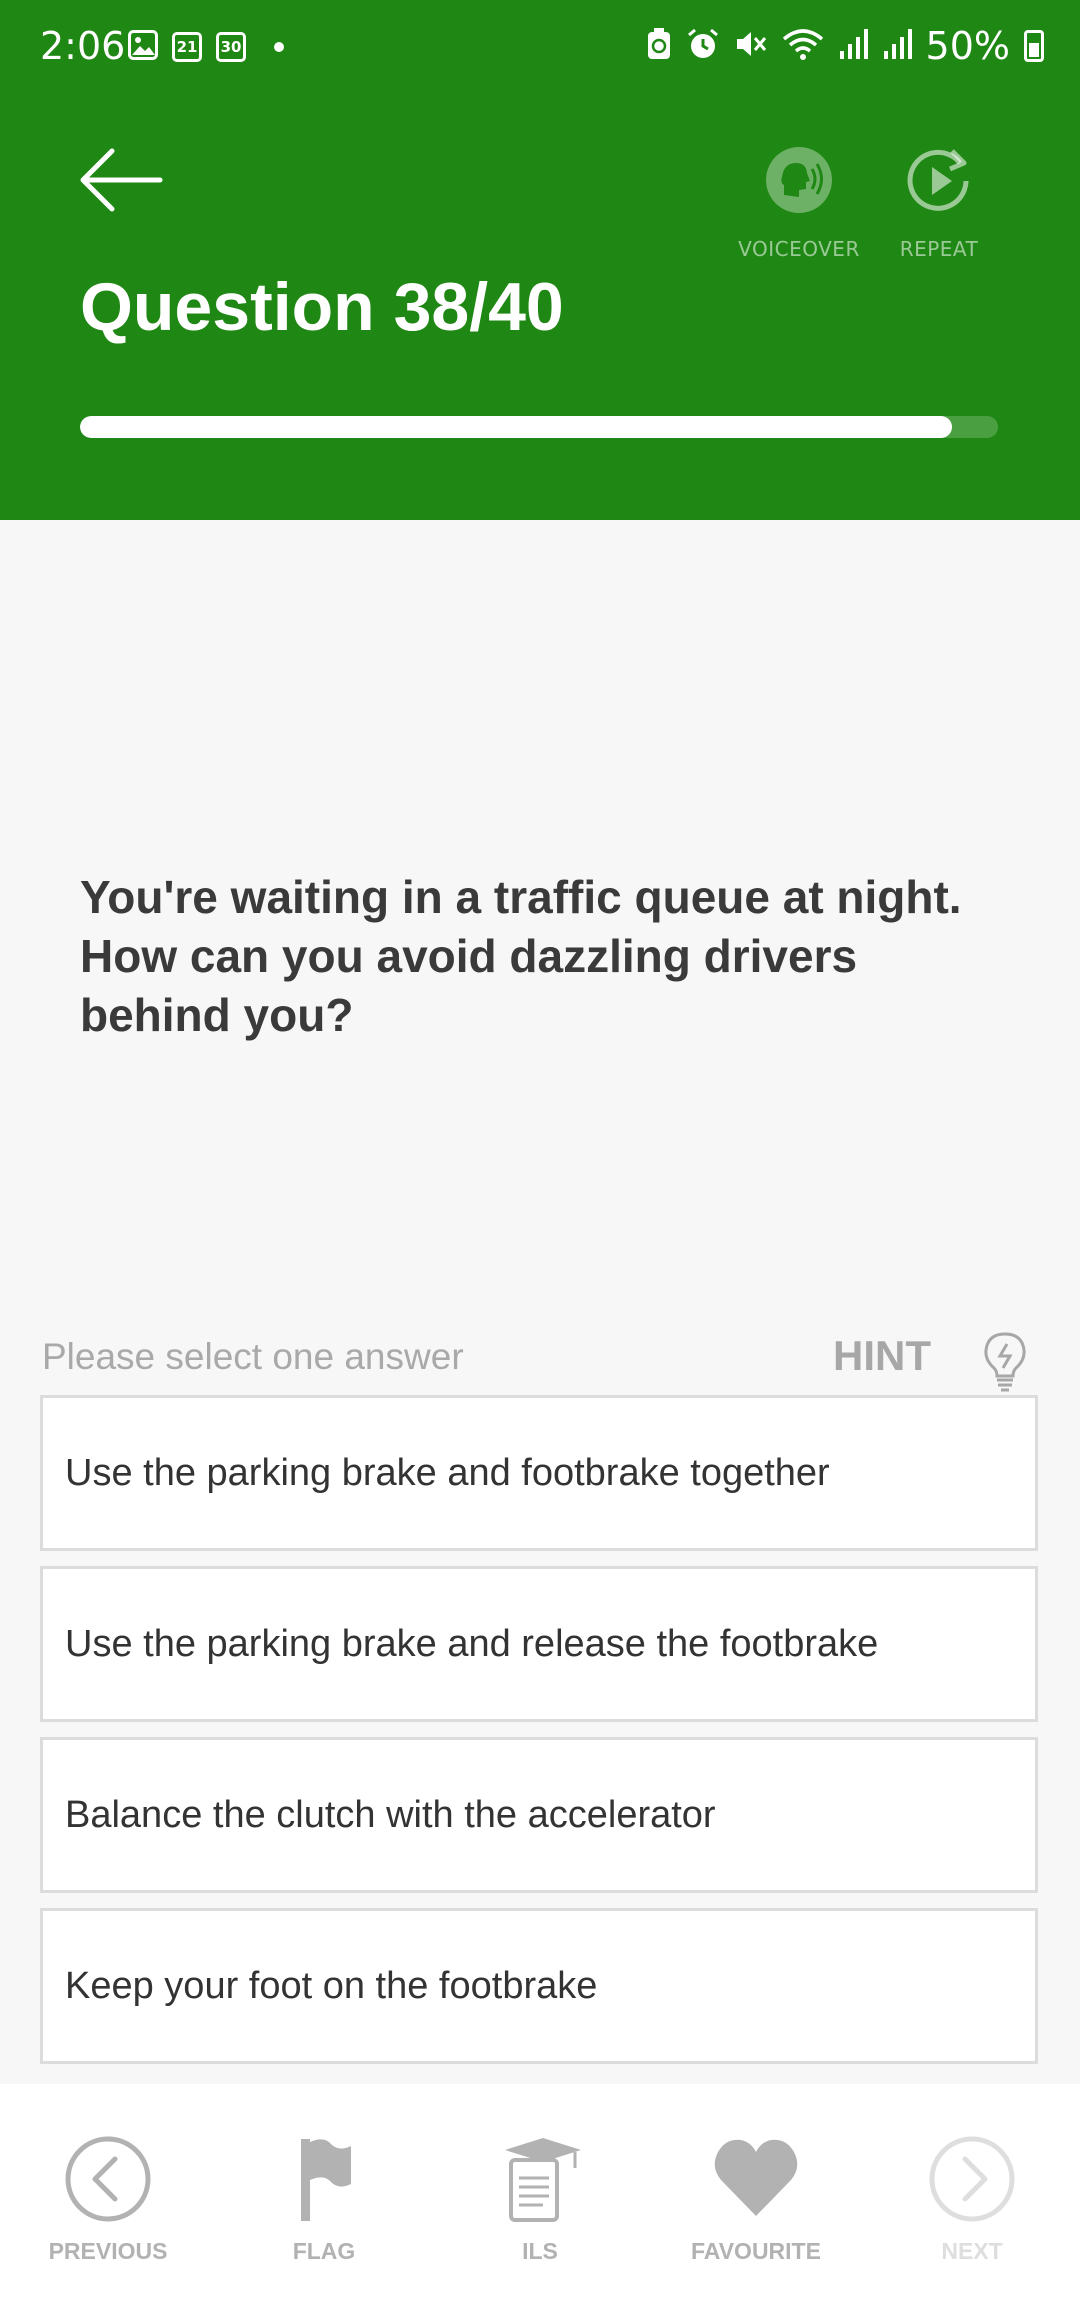  Describe the element at coordinates (83, 46) in the screenshot. I see `status-time: 2:06` at that location.